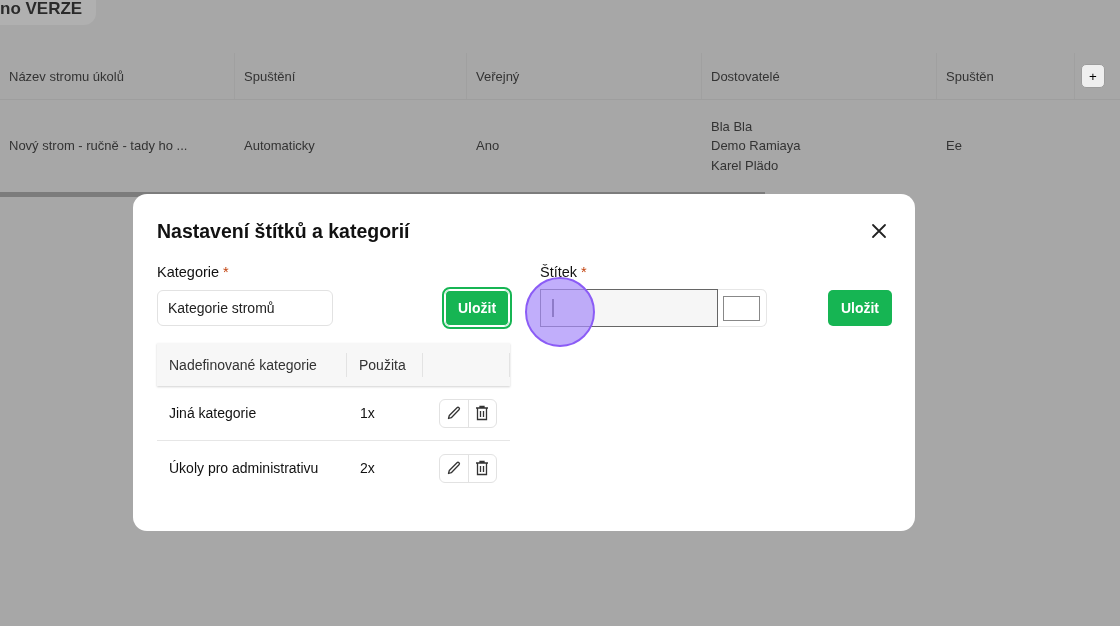 The image size is (1120, 626). I want to click on field-label: Štítek, so click(559, 272).